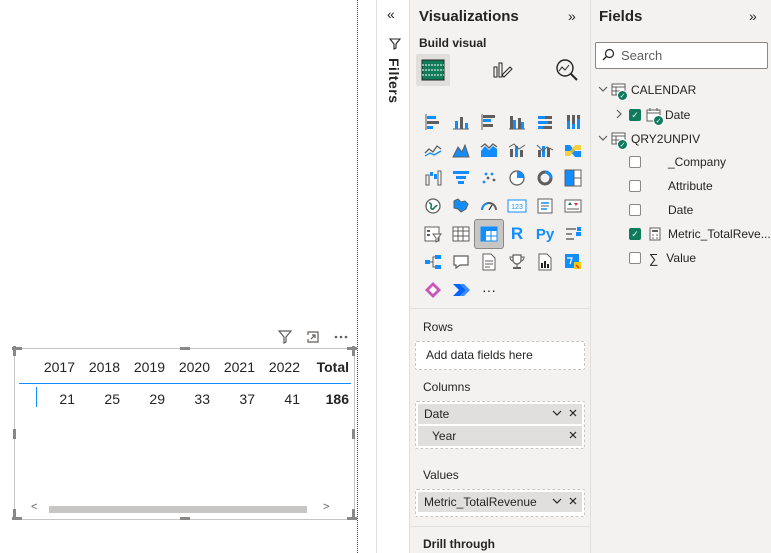 Image resolution: width=771 pixels, height=553 pixels. I want to click on build-visual-tab, so click(433, 70).